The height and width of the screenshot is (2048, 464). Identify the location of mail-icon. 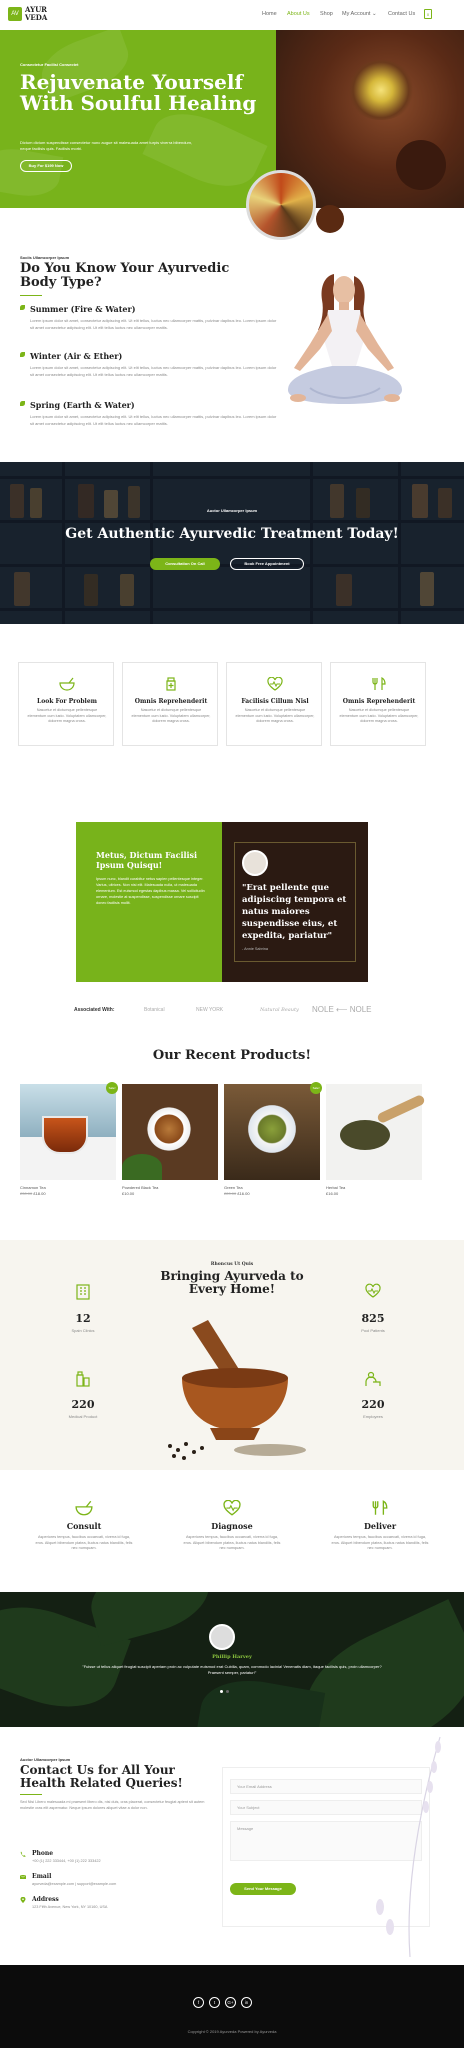
(23, 1876).